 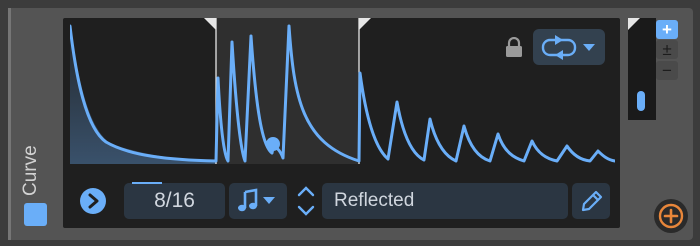 I want to click on steps-field: 8/16, so click(x=174, y=200).